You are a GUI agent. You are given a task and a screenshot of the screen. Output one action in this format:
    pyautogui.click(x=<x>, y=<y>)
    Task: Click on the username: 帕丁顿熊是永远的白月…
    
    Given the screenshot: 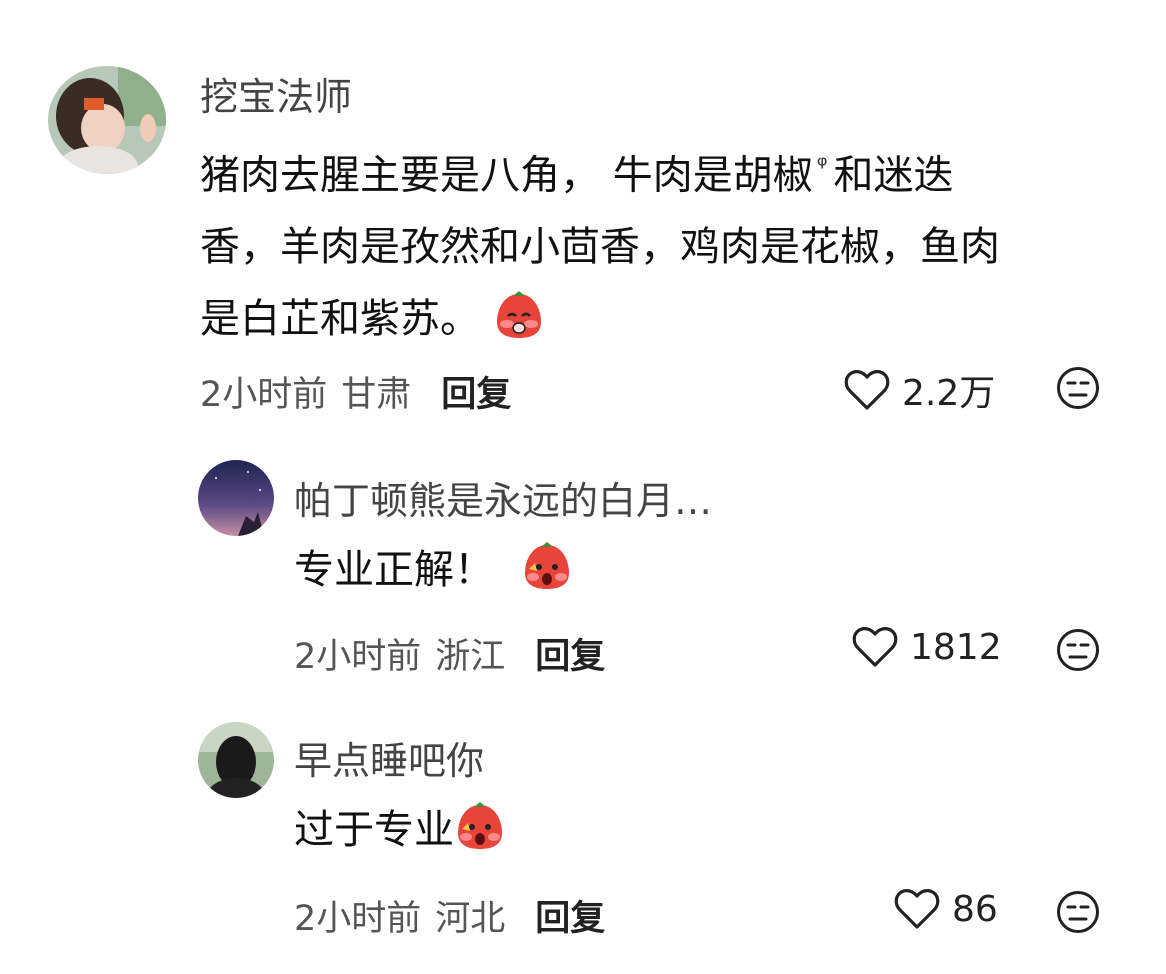 What is the action you would take?
    pyautogui.click(x=503, y=497)
    